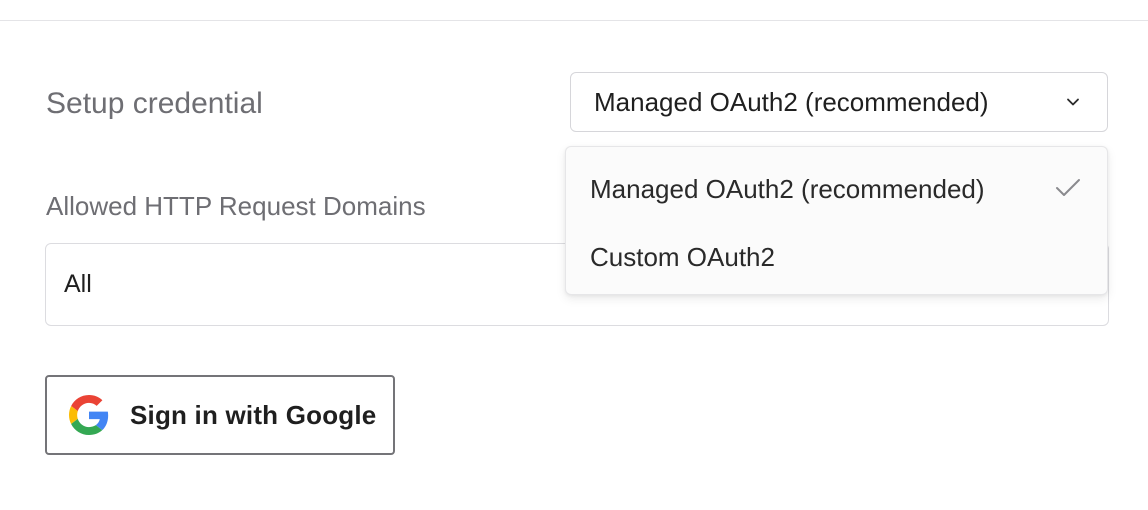 This screenshot has width=1148, height=510. I want to click on option-custom-oauth2: Custom OAuth2, so click(836, 257).